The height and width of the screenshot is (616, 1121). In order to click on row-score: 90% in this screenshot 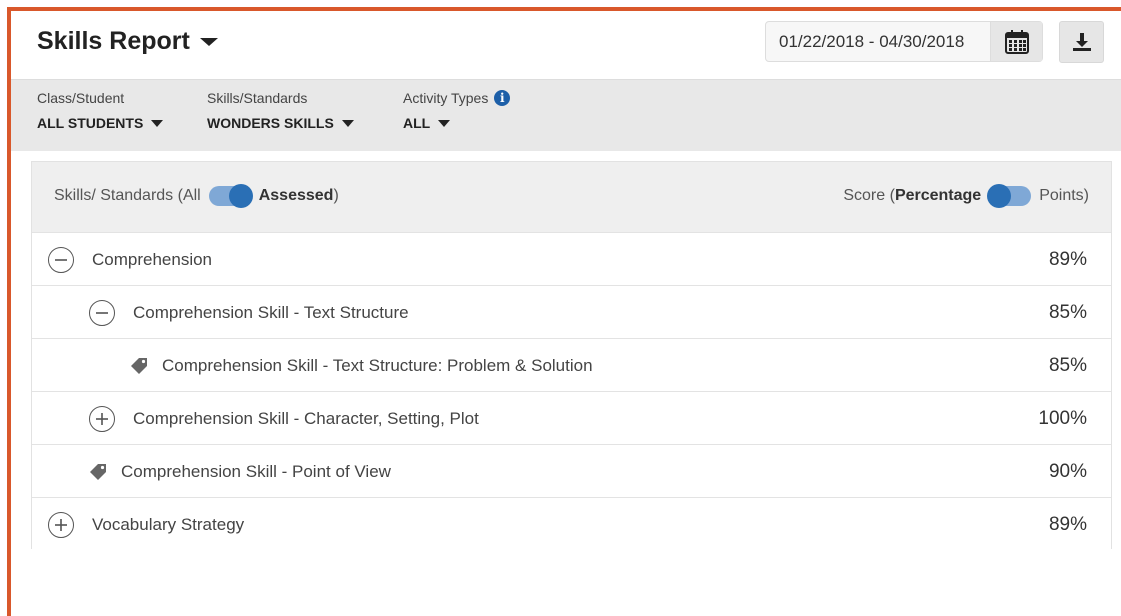, I will do `click(1067, 471)`.